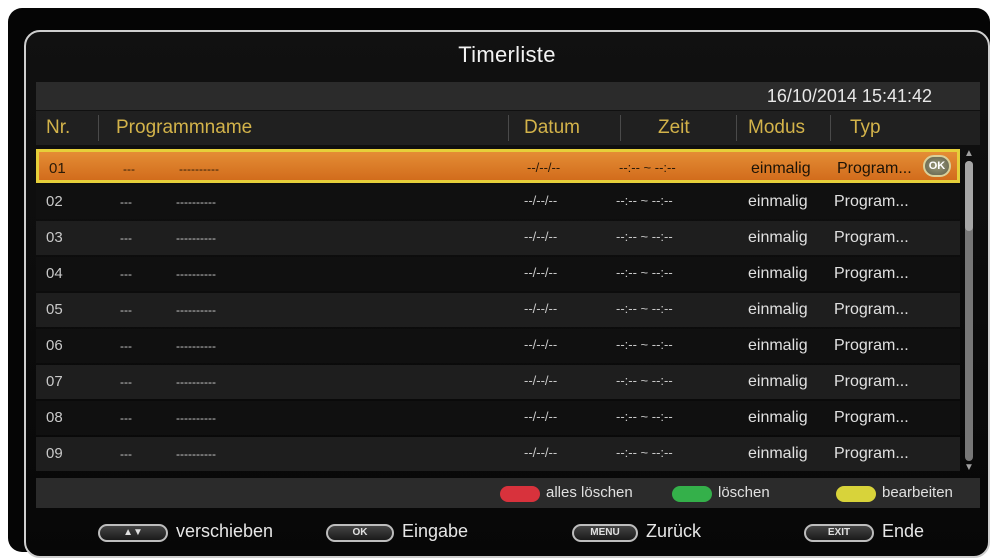  I want to click on scroll-track, so click(969, 311).